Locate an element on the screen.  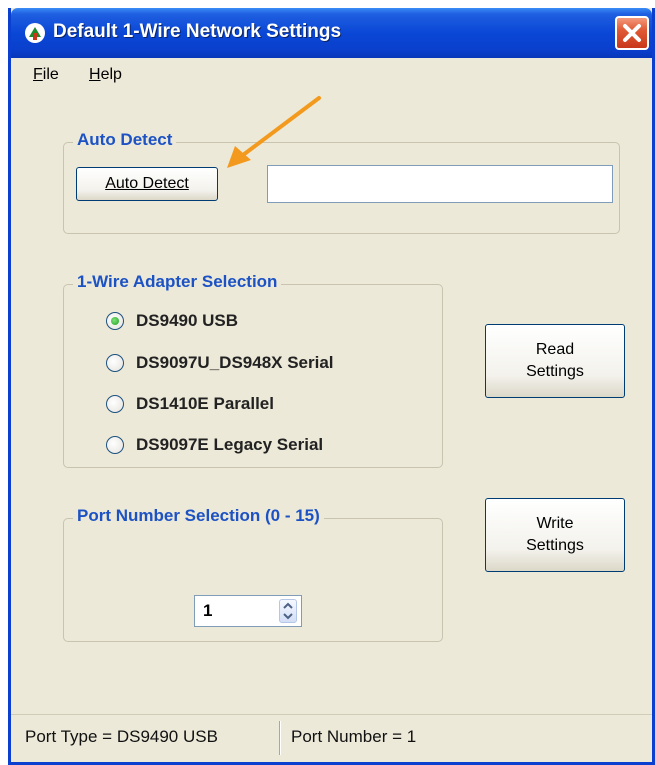
spin-up-button is located at coordinates (288, 605).